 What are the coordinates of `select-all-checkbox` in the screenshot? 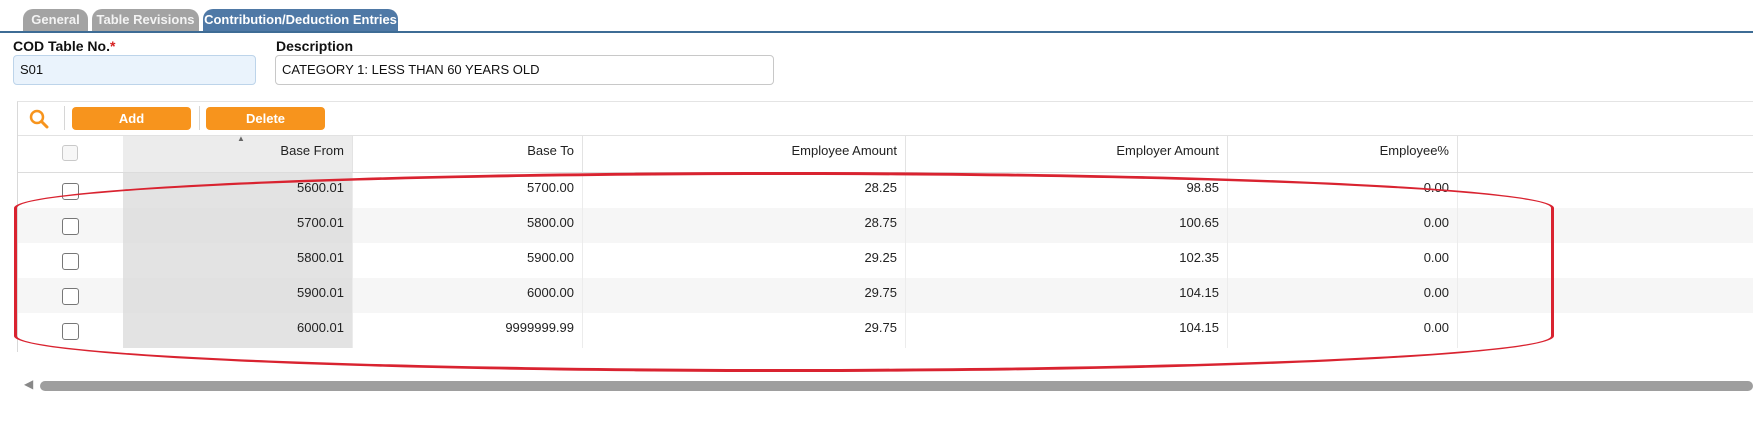 It's located at (70, 153).